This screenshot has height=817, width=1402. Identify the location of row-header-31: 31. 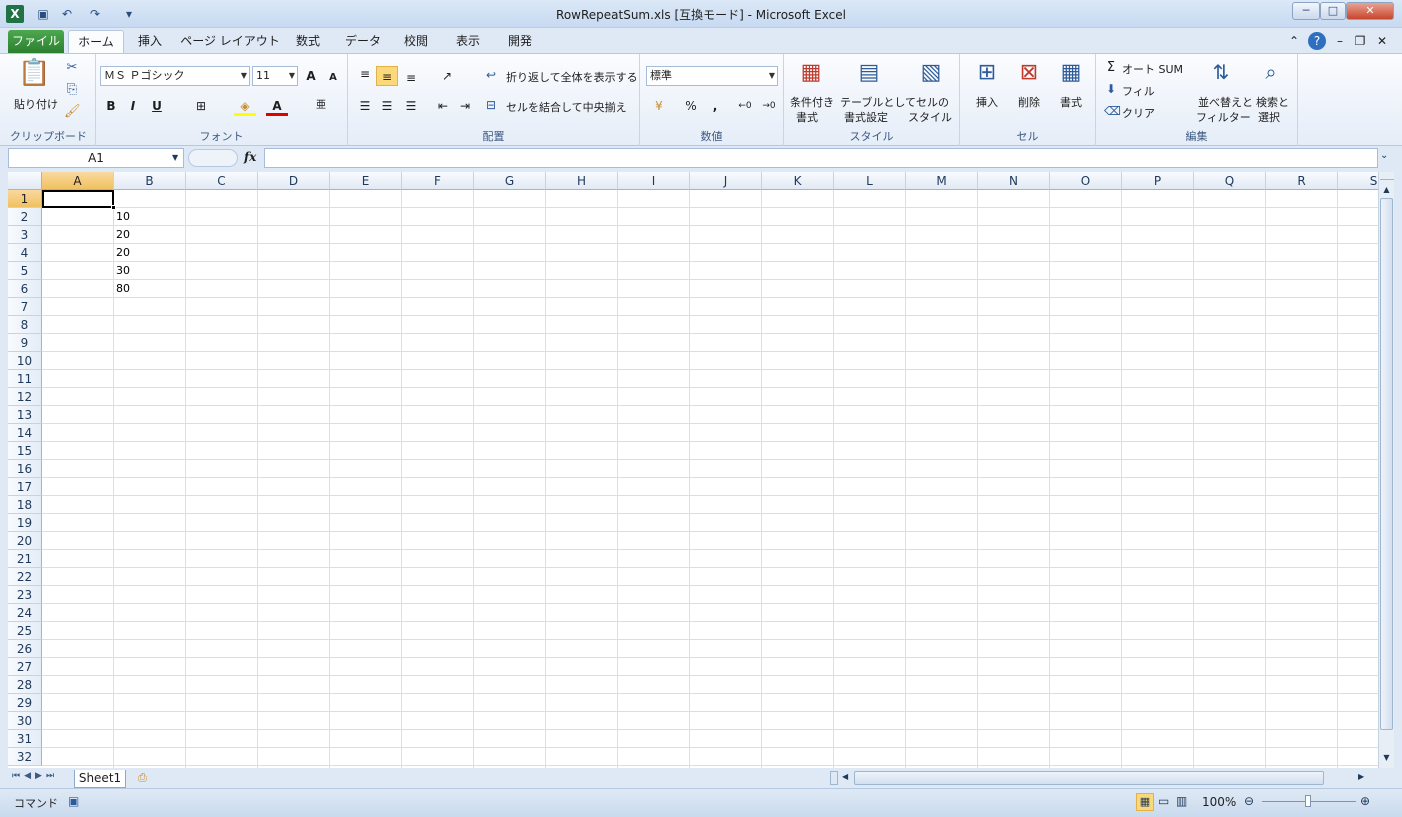
(25, 739).